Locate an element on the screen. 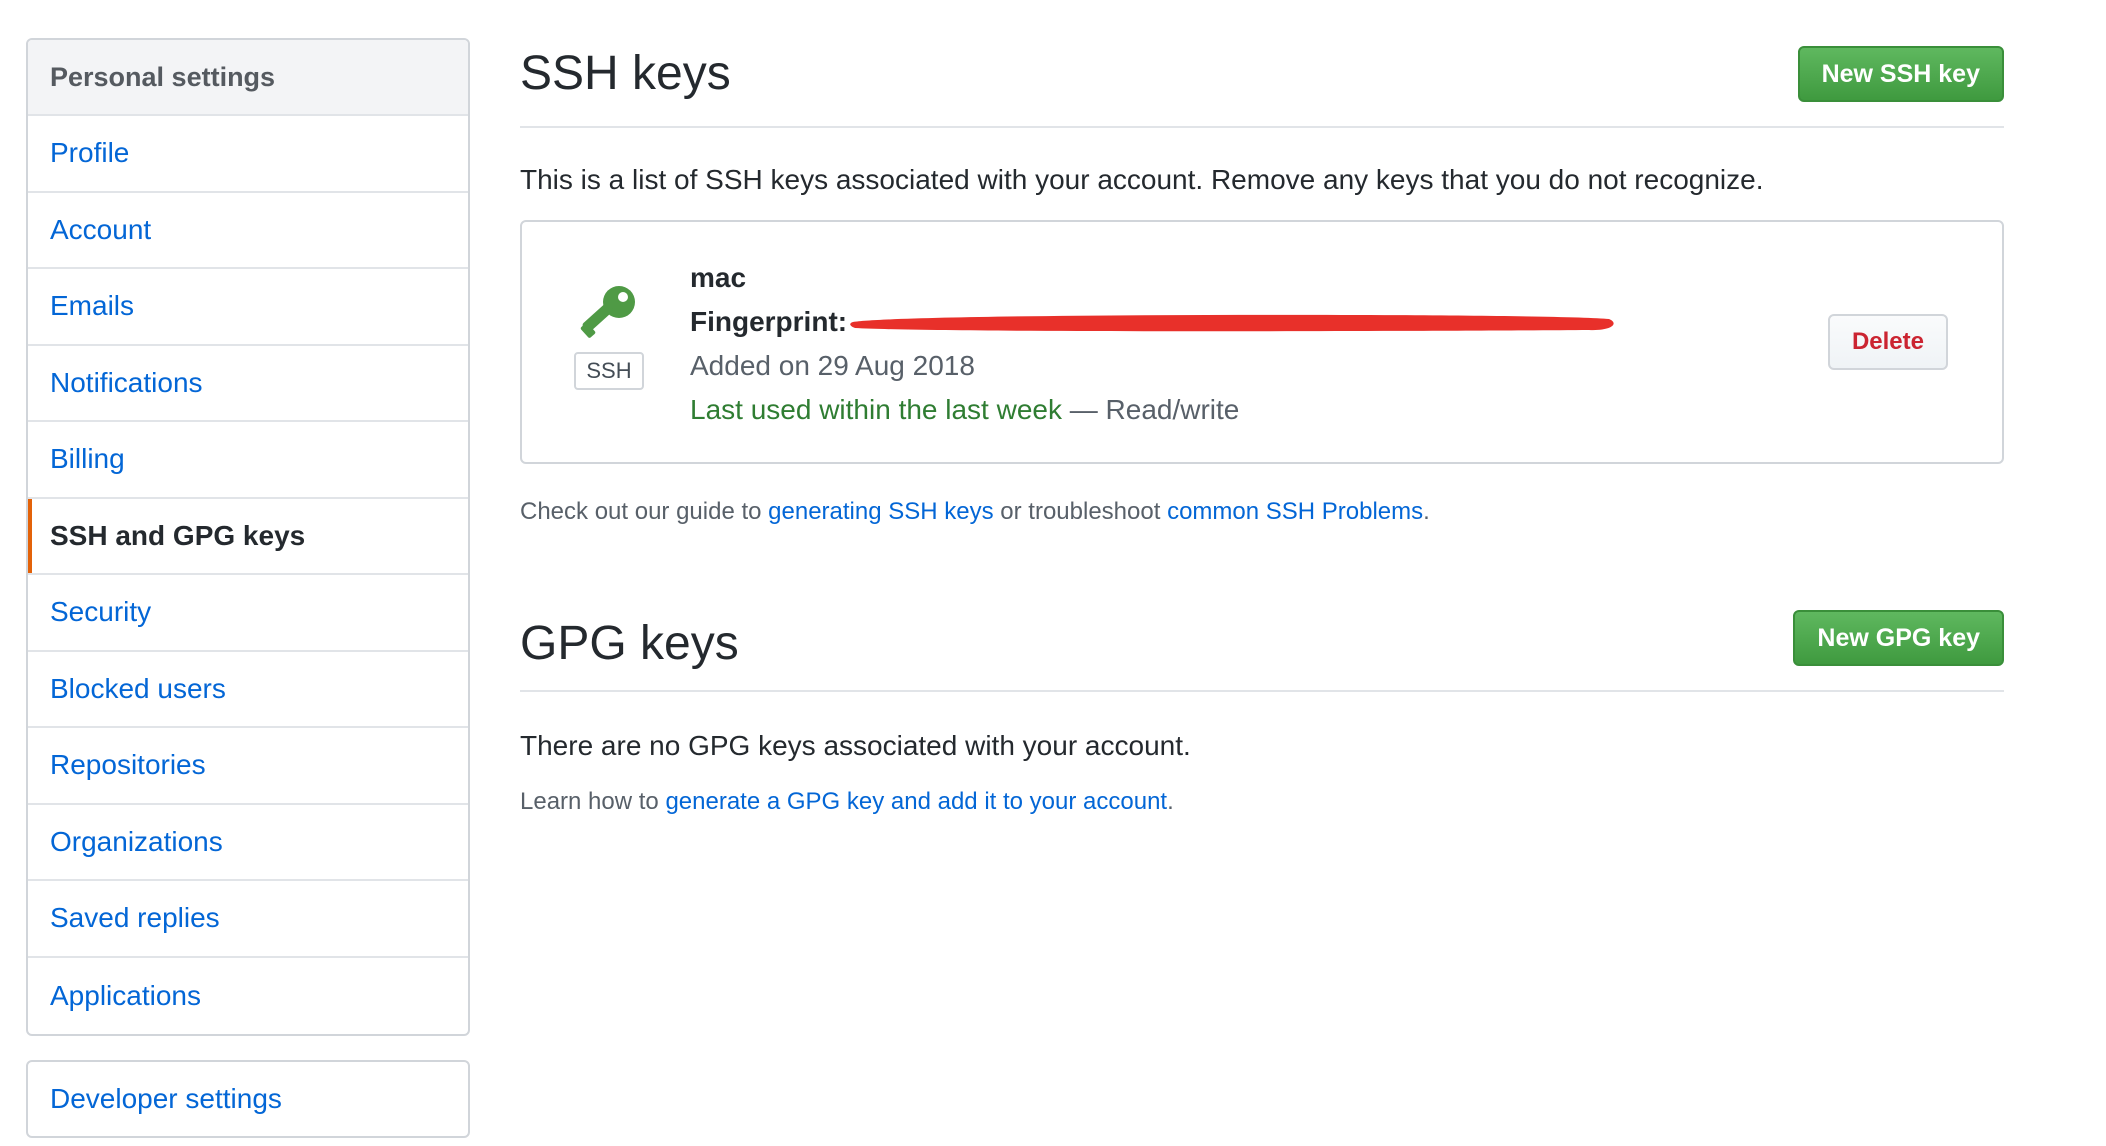 This screenshot has width=2106, height=1146. ssh-key-access: — Read/write is located at coordinates (1150, 409).